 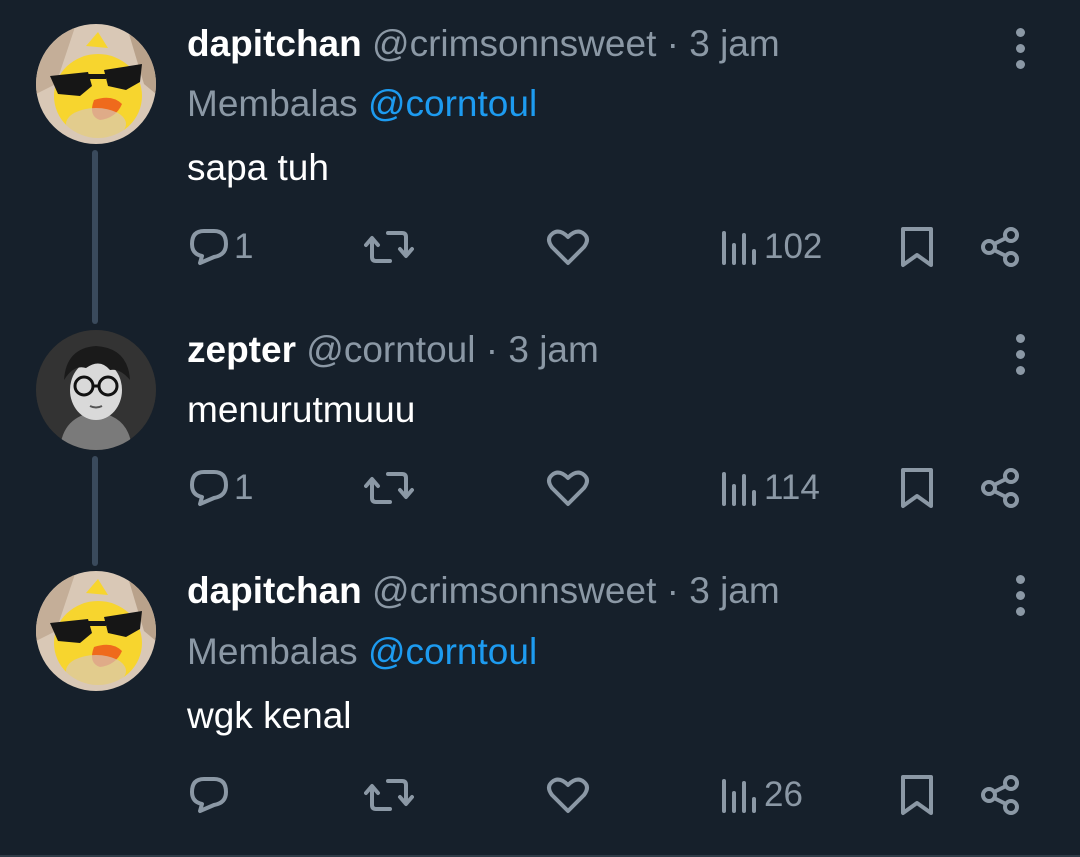 I want to click on reply-button, so click(x=211, y=795).